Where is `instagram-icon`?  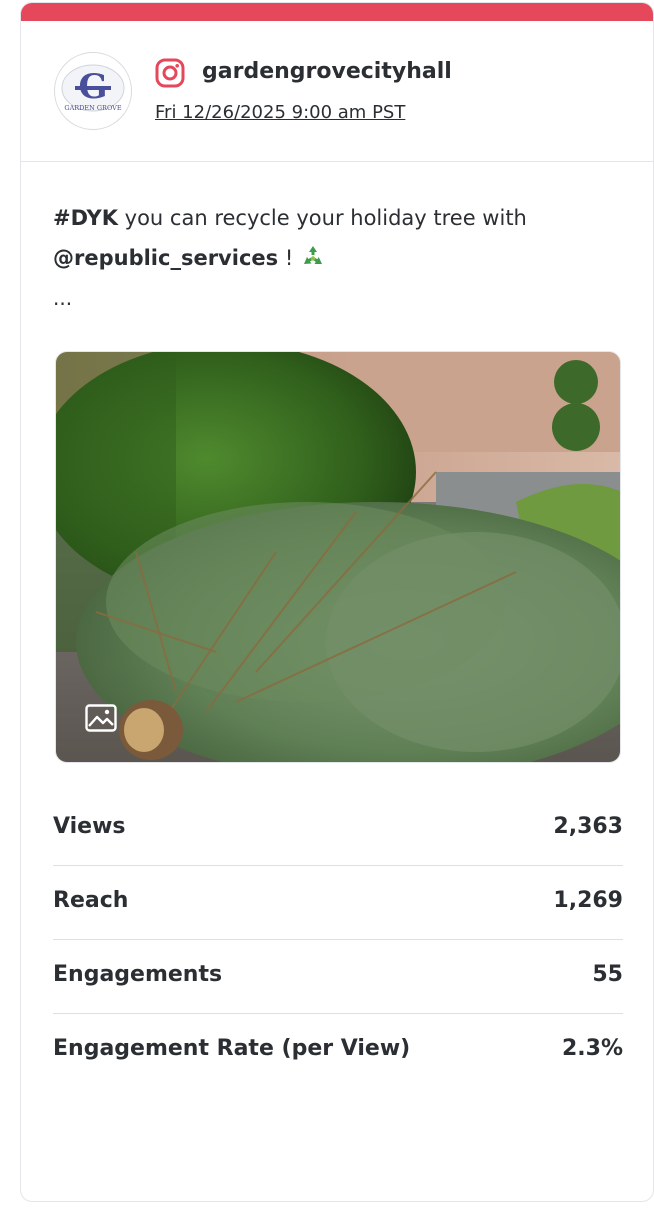
instagram-icon is located at coordinates (170, 73).